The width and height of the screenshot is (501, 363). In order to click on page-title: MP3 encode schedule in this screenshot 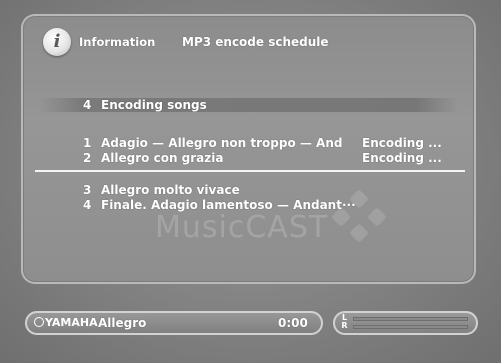, I will do `click(255, 42)`.